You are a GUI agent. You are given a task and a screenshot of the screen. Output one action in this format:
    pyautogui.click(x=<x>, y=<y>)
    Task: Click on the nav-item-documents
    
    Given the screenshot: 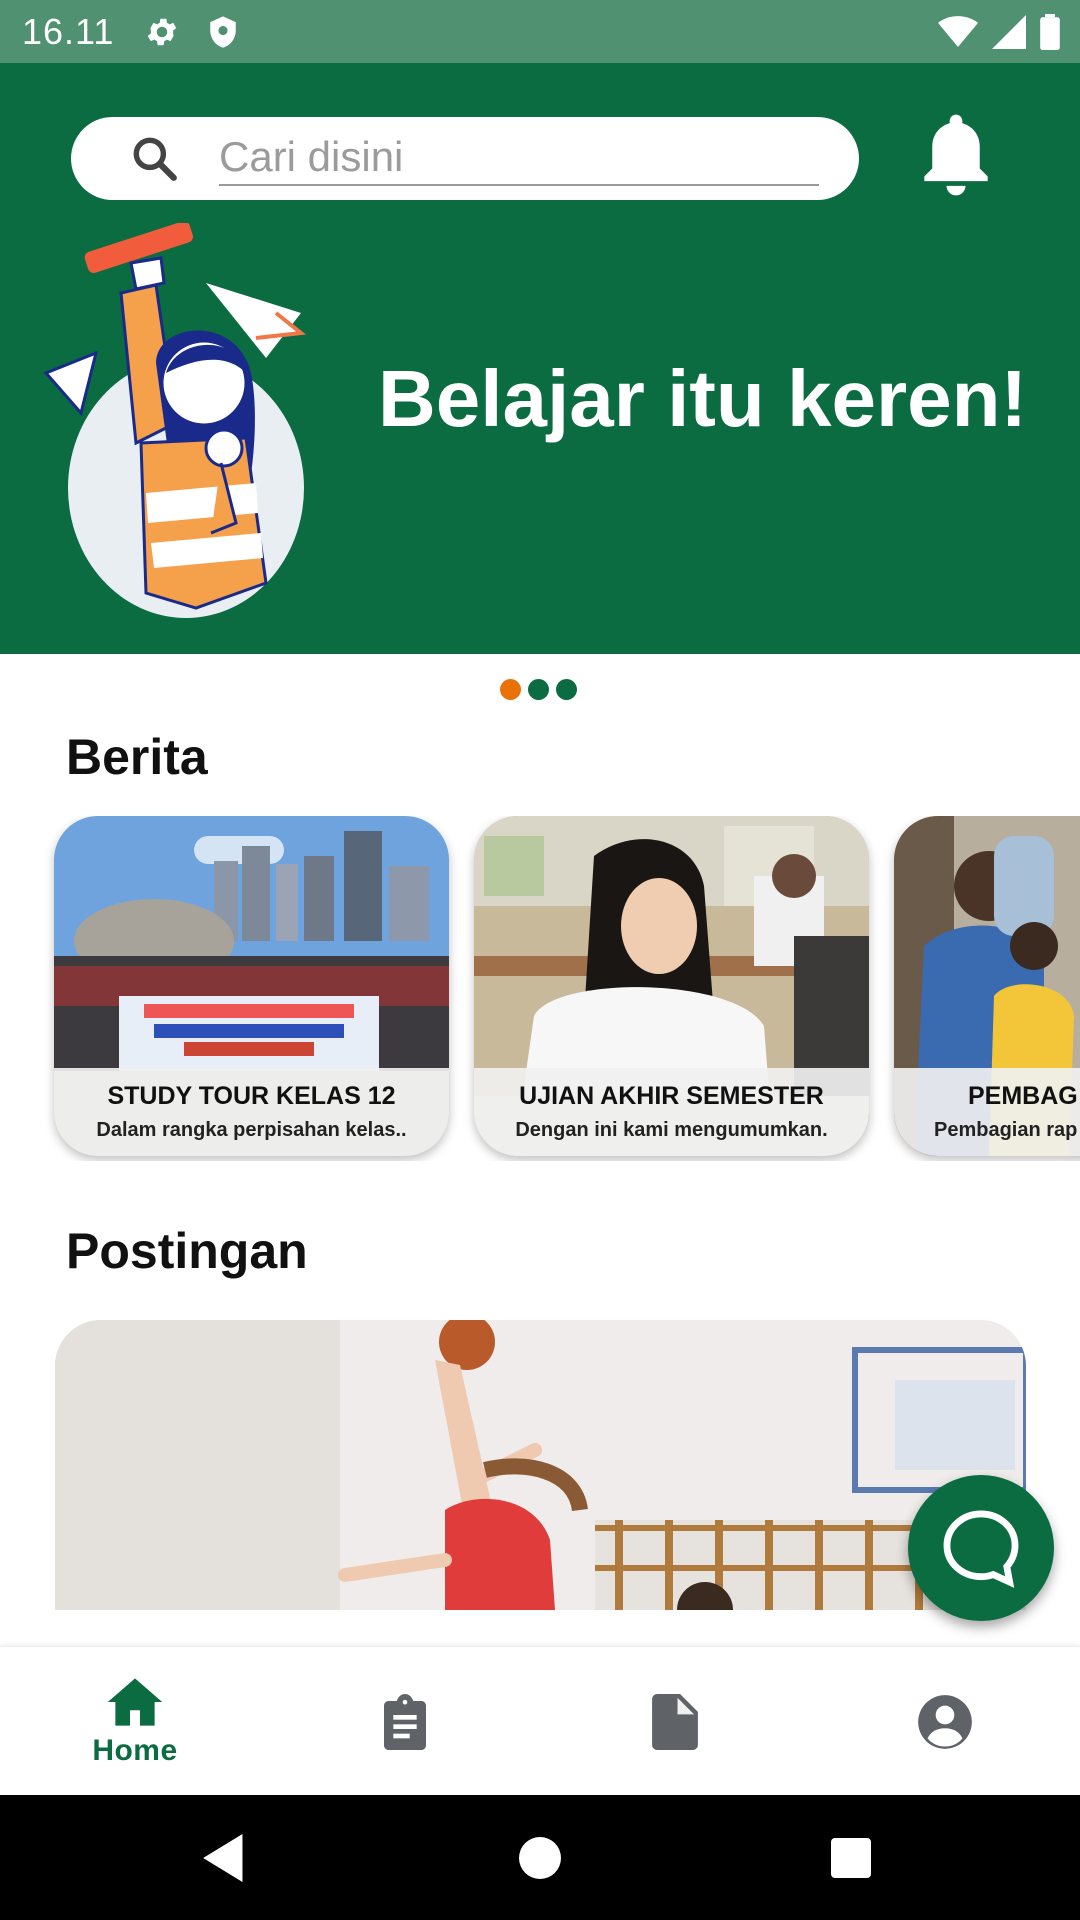 What is the action you would take?
    pyautogui.click(x=675, y=1721)
    